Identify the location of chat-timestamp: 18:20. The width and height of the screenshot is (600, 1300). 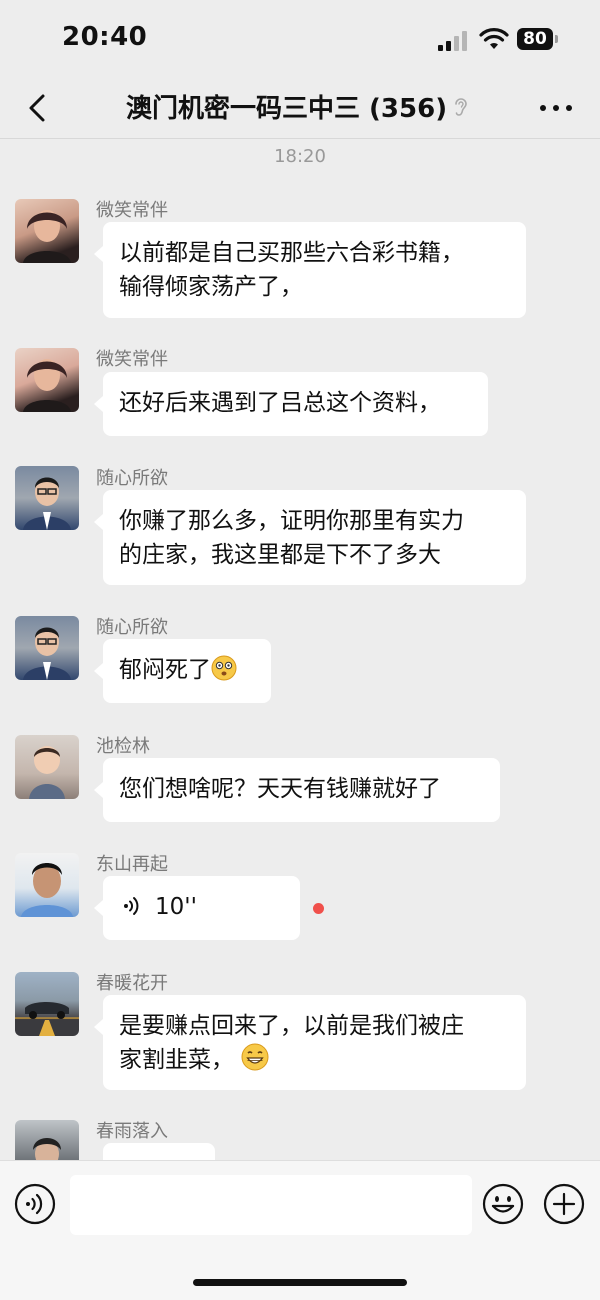
(300, 156).